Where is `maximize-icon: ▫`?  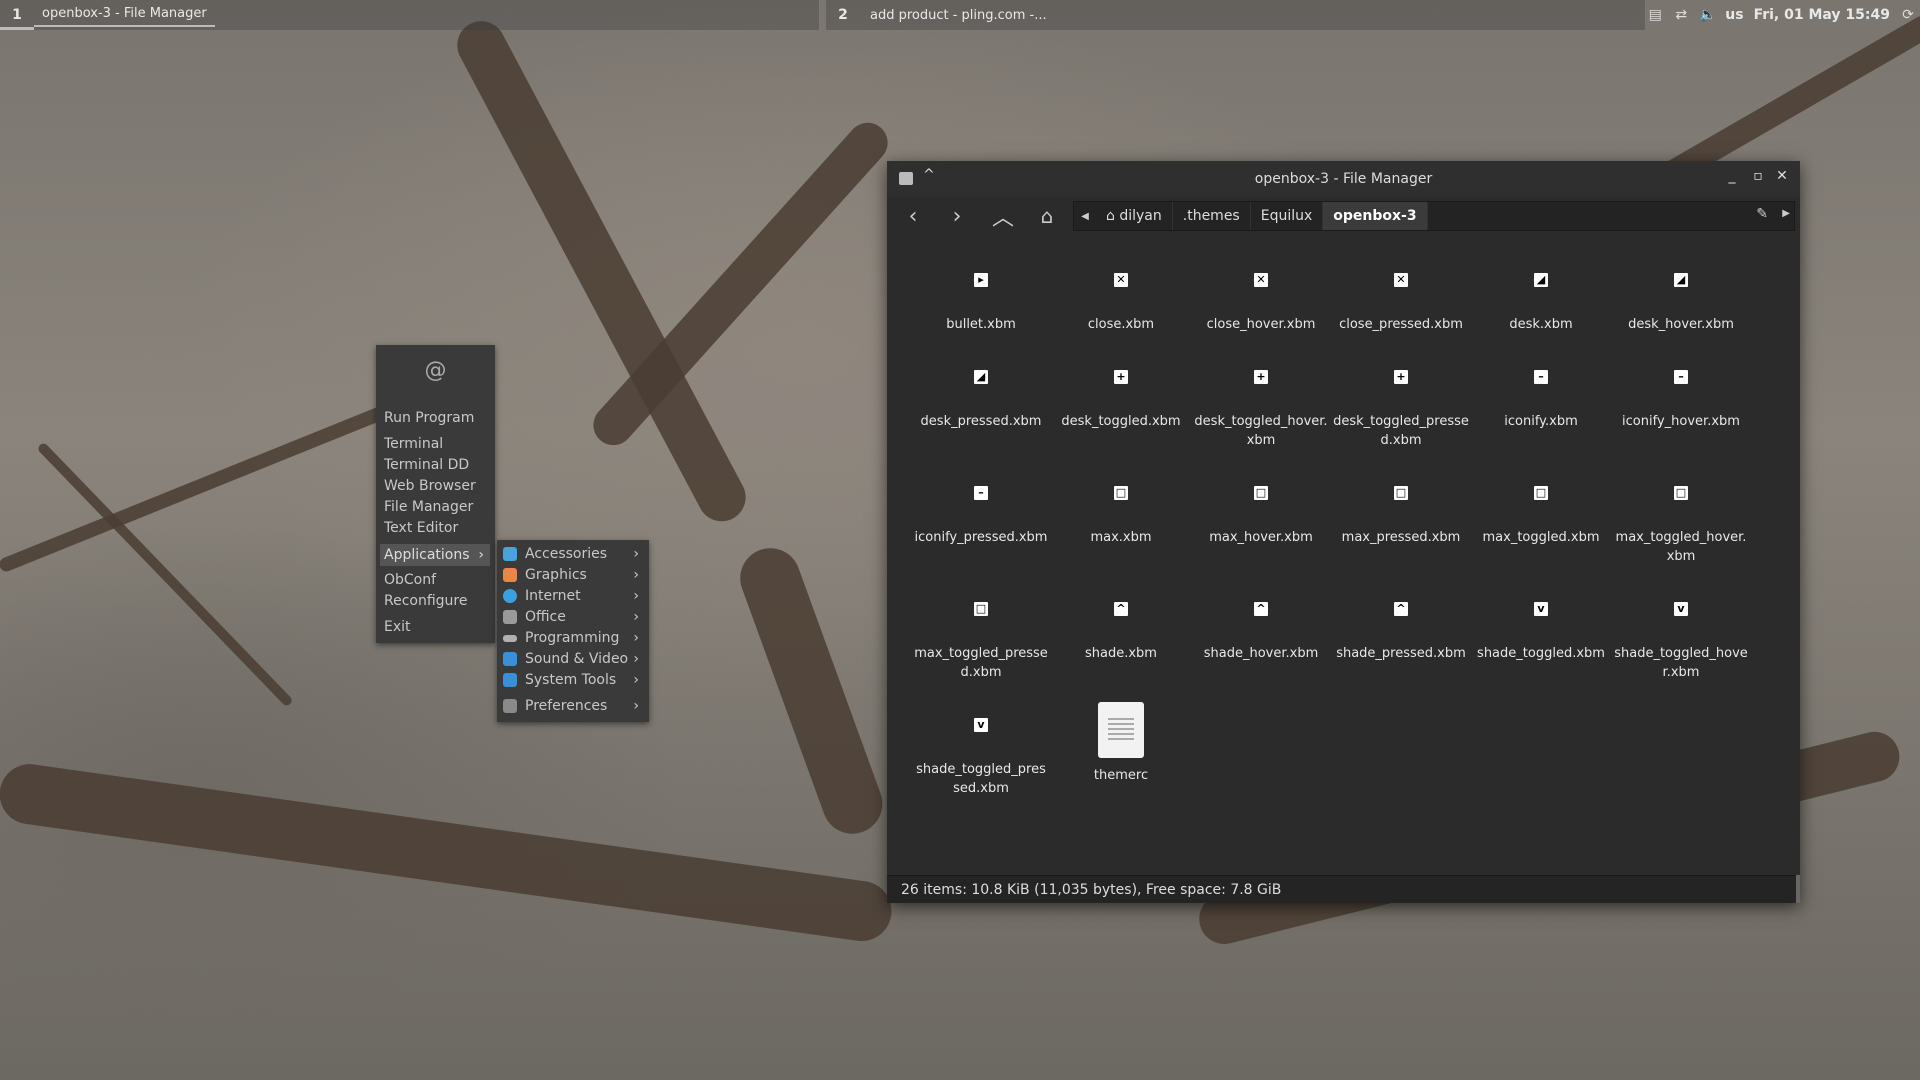 maximize-icon: ▫ is located at coordinates (1758, 176).